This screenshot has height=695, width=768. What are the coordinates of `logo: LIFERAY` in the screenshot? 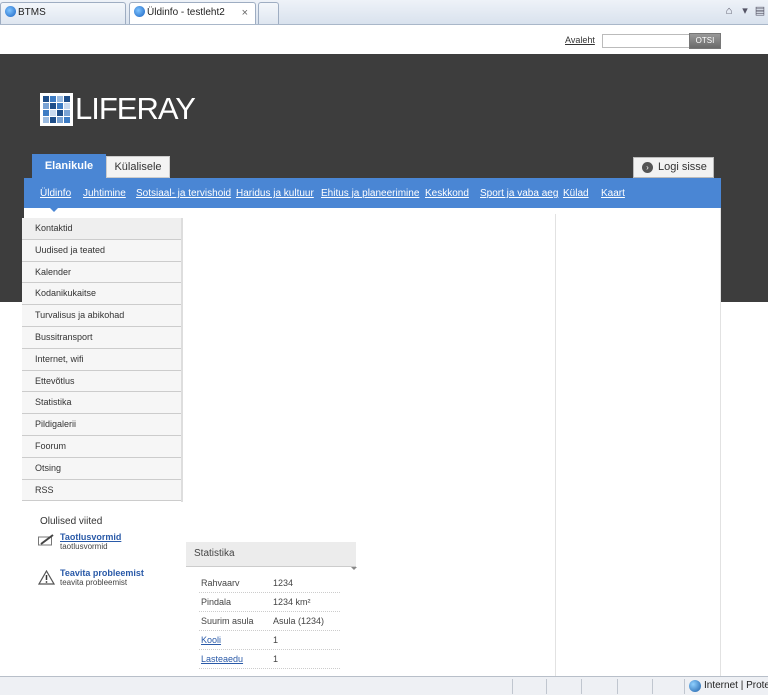 It's located at (118, 108).